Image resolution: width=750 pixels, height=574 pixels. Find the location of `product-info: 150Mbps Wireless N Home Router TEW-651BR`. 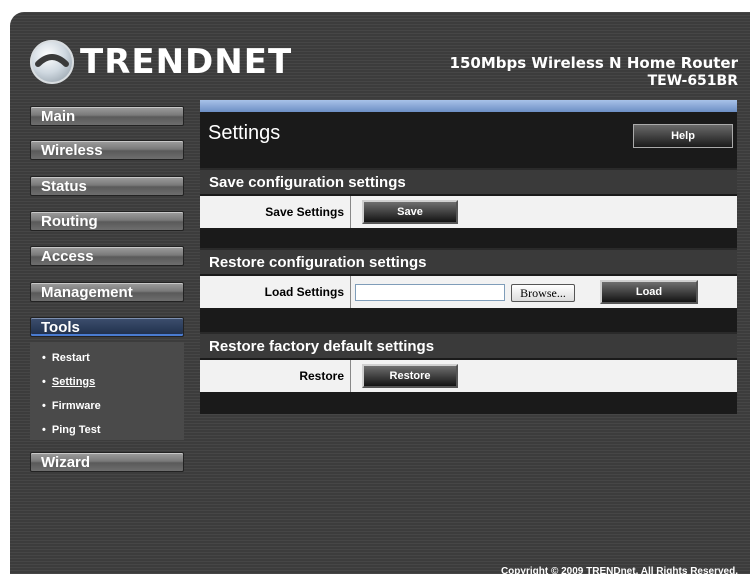

product-info: 150Mbps Wireless N Home Router TEW-651BR is located at coordinates (594, 72).